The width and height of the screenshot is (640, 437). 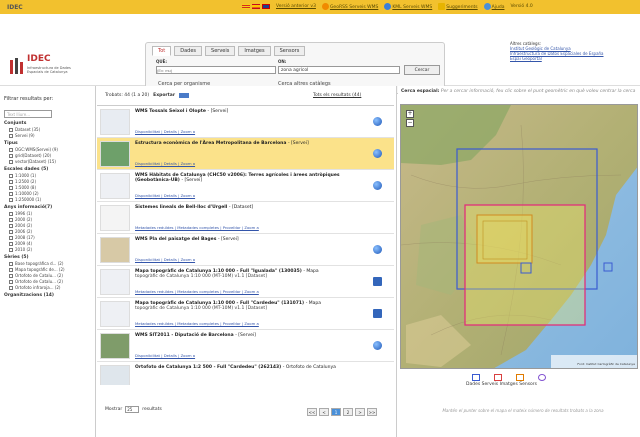 What do you see at coordinates (336, 412) in the screenshot?
I see `page-button: 1` at bounding box center [336, 412].